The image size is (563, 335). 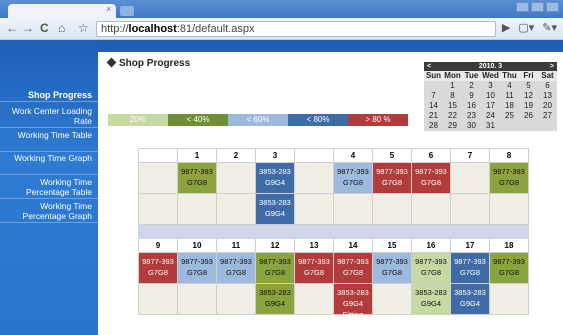 What do you see at coordinates (471, 86) in the screenshot?
I see `calendar-day: 2` at bounding box center [471, 86].